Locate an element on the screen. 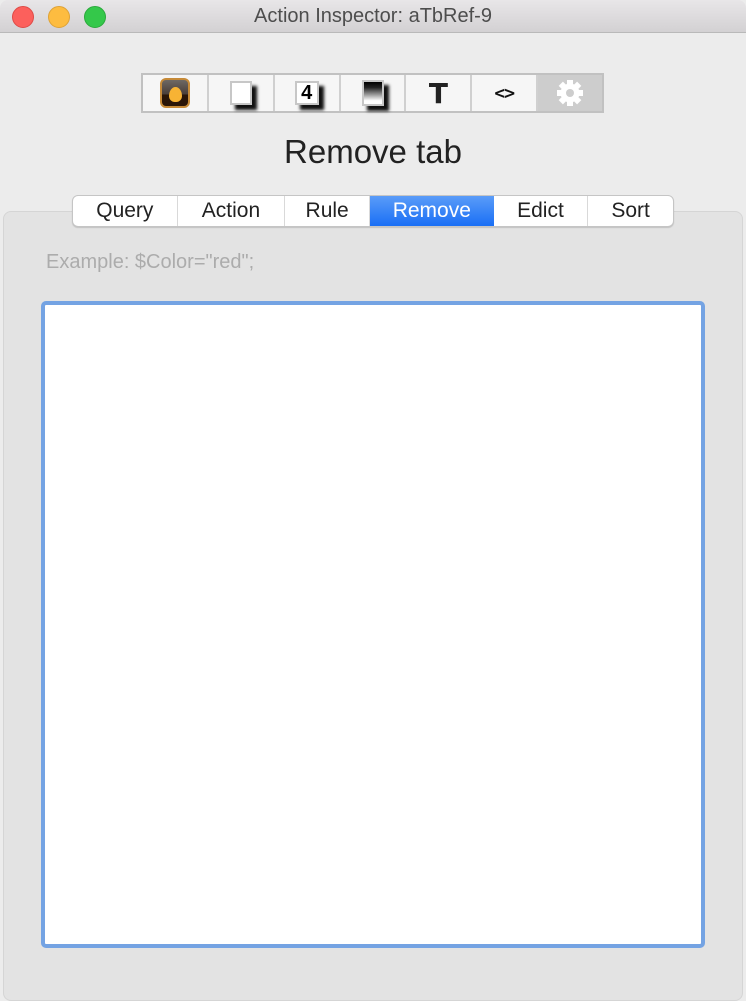  tab-remove: Remove is located at coordinates (432, 211).